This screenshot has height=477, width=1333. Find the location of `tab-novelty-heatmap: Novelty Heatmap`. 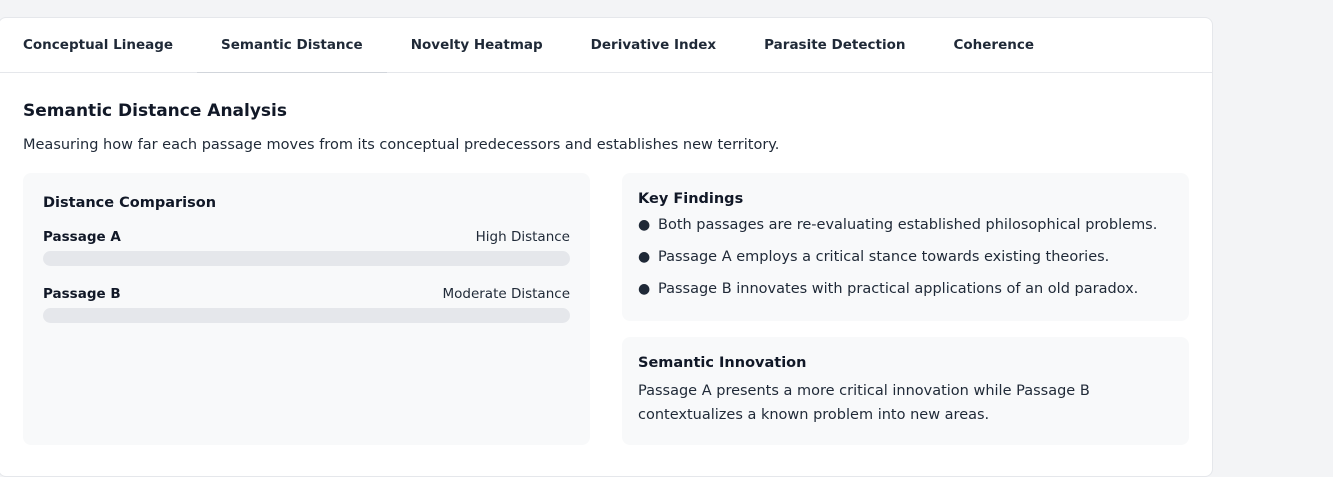

tab-novelty-heatmap: Novelty Heatmap is located at coordinates (477, 45).